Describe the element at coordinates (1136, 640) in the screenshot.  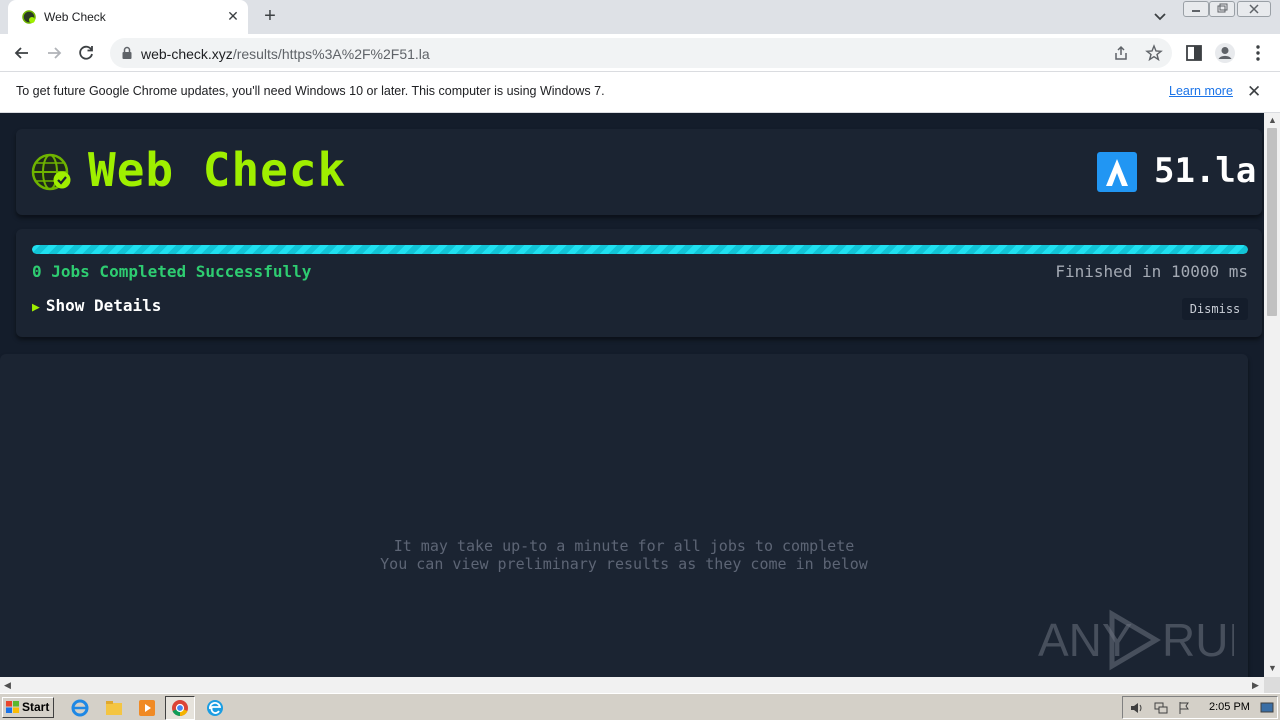
I see `anyrun-watermark: ANY RUN` at that location.